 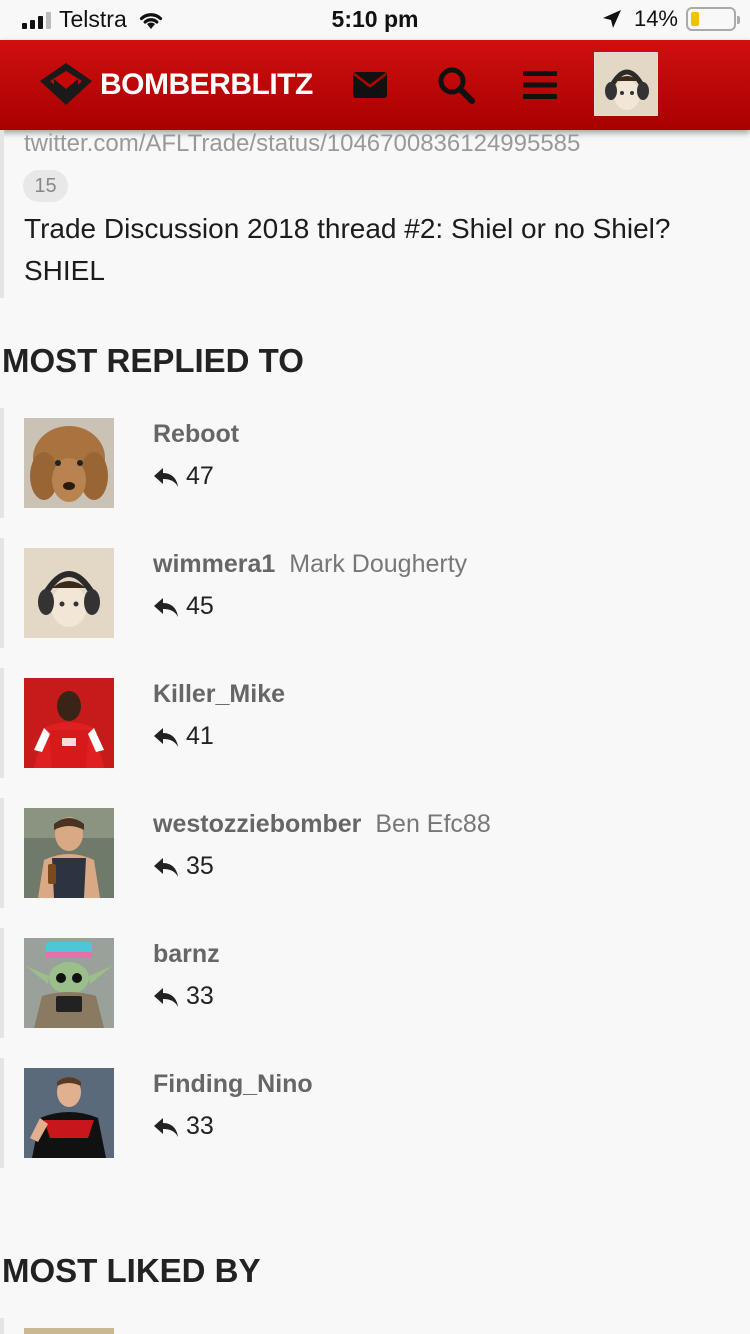 I want to click on site-header: BOMBERBLITZ, so click(x=375, y=85).